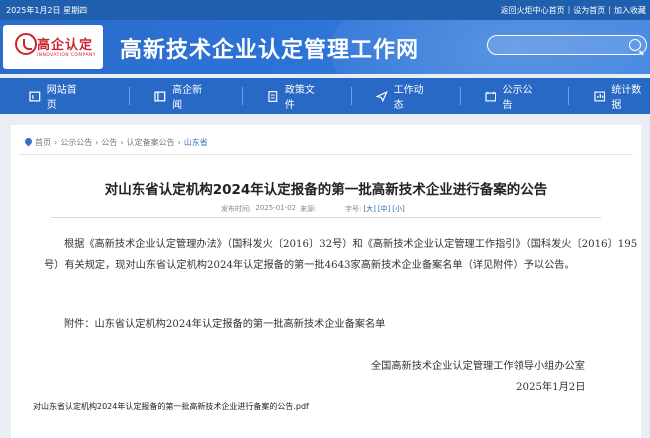 This screenshot has height=438, width=650. I want to click on site-title: 高新技术企业认定管理工作网, so click(270, 50).